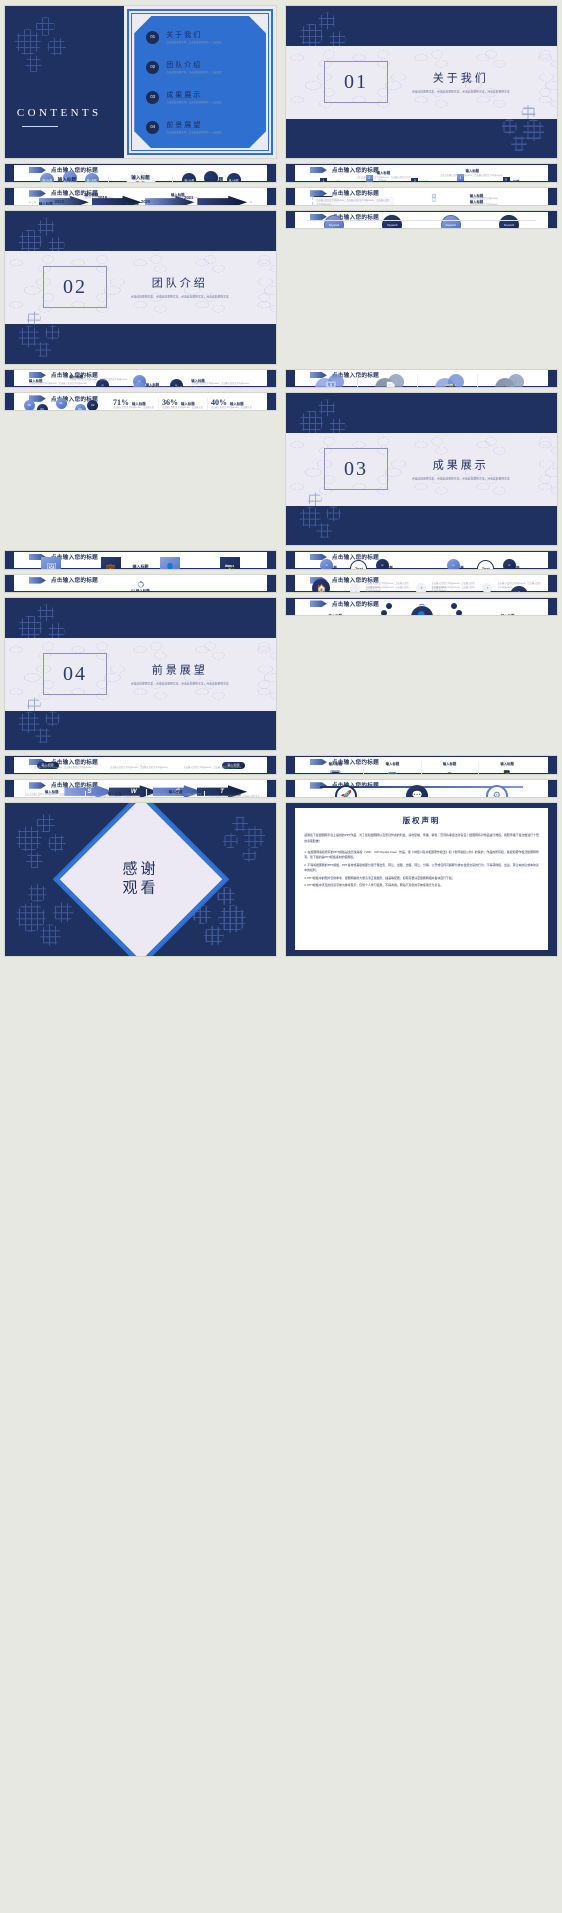 Image resolution: width=562 pixels, height=1913 pixels. I want to click on toc-item: 04 前景展望 点击此处更换文本，点击此处更换文本，点击此处。, so click(200, 127).